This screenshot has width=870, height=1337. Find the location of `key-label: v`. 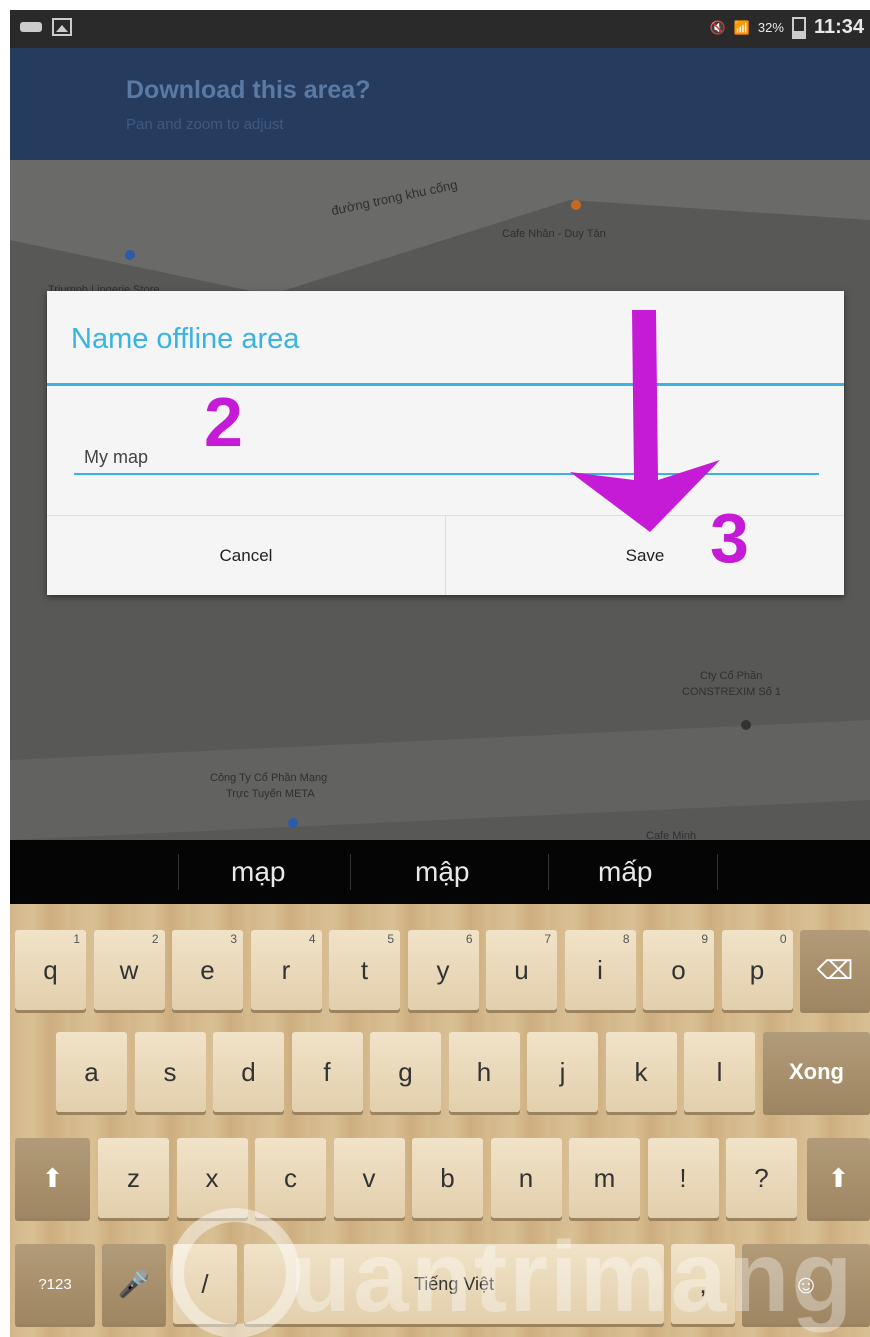

key-label: v is located at coordinates (369, 1177).